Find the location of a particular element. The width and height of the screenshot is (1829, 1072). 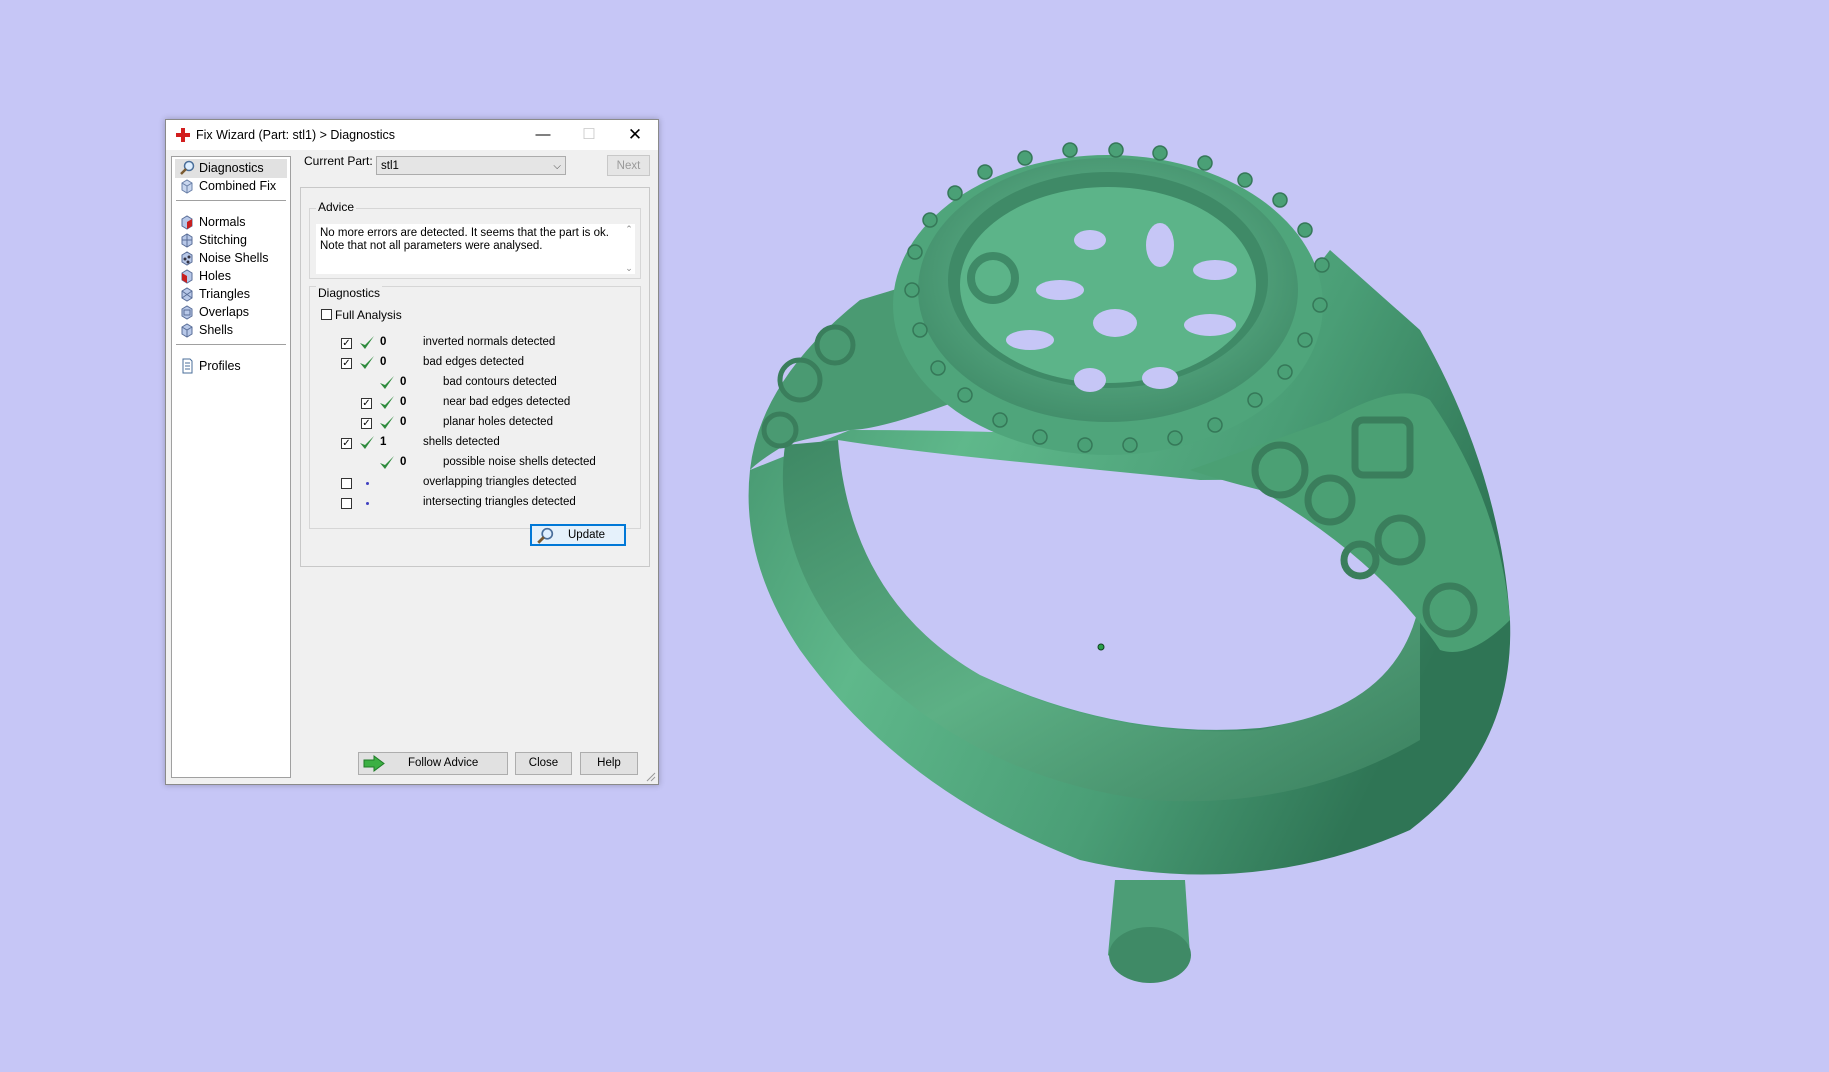

diagnostic-label: shells detected is located at coordinates (461, 442).